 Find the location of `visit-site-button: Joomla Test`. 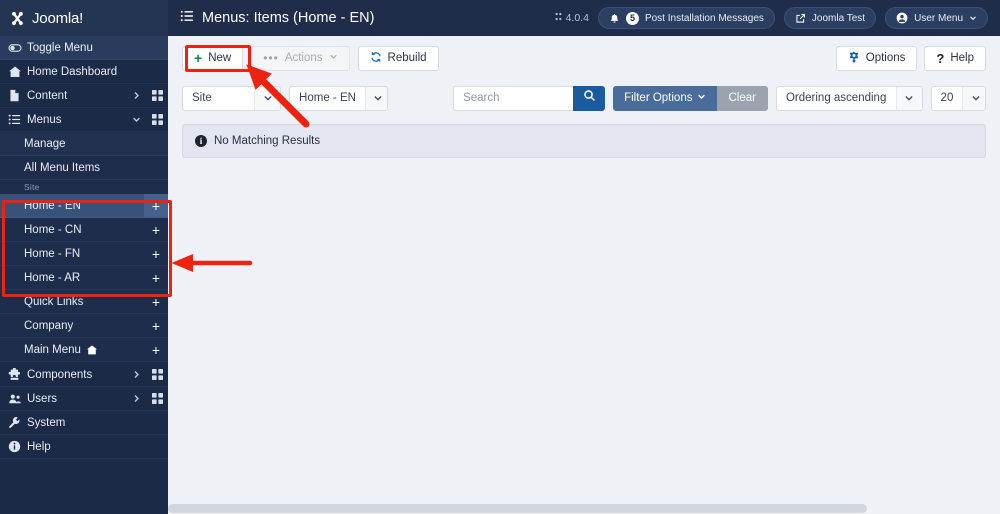

visit-site-button: Joomla Test is located at coordinates (830, 18).